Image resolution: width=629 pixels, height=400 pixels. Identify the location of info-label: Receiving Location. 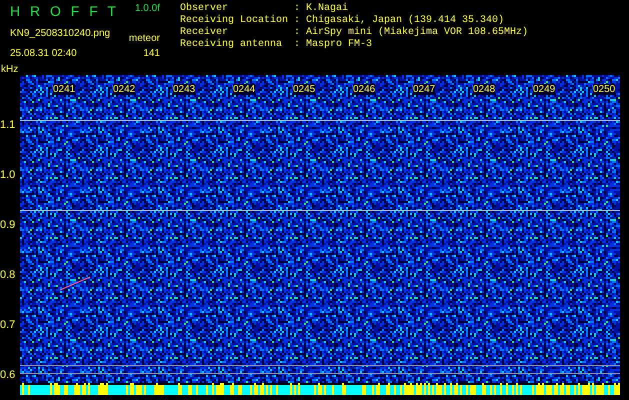
(235, 20).